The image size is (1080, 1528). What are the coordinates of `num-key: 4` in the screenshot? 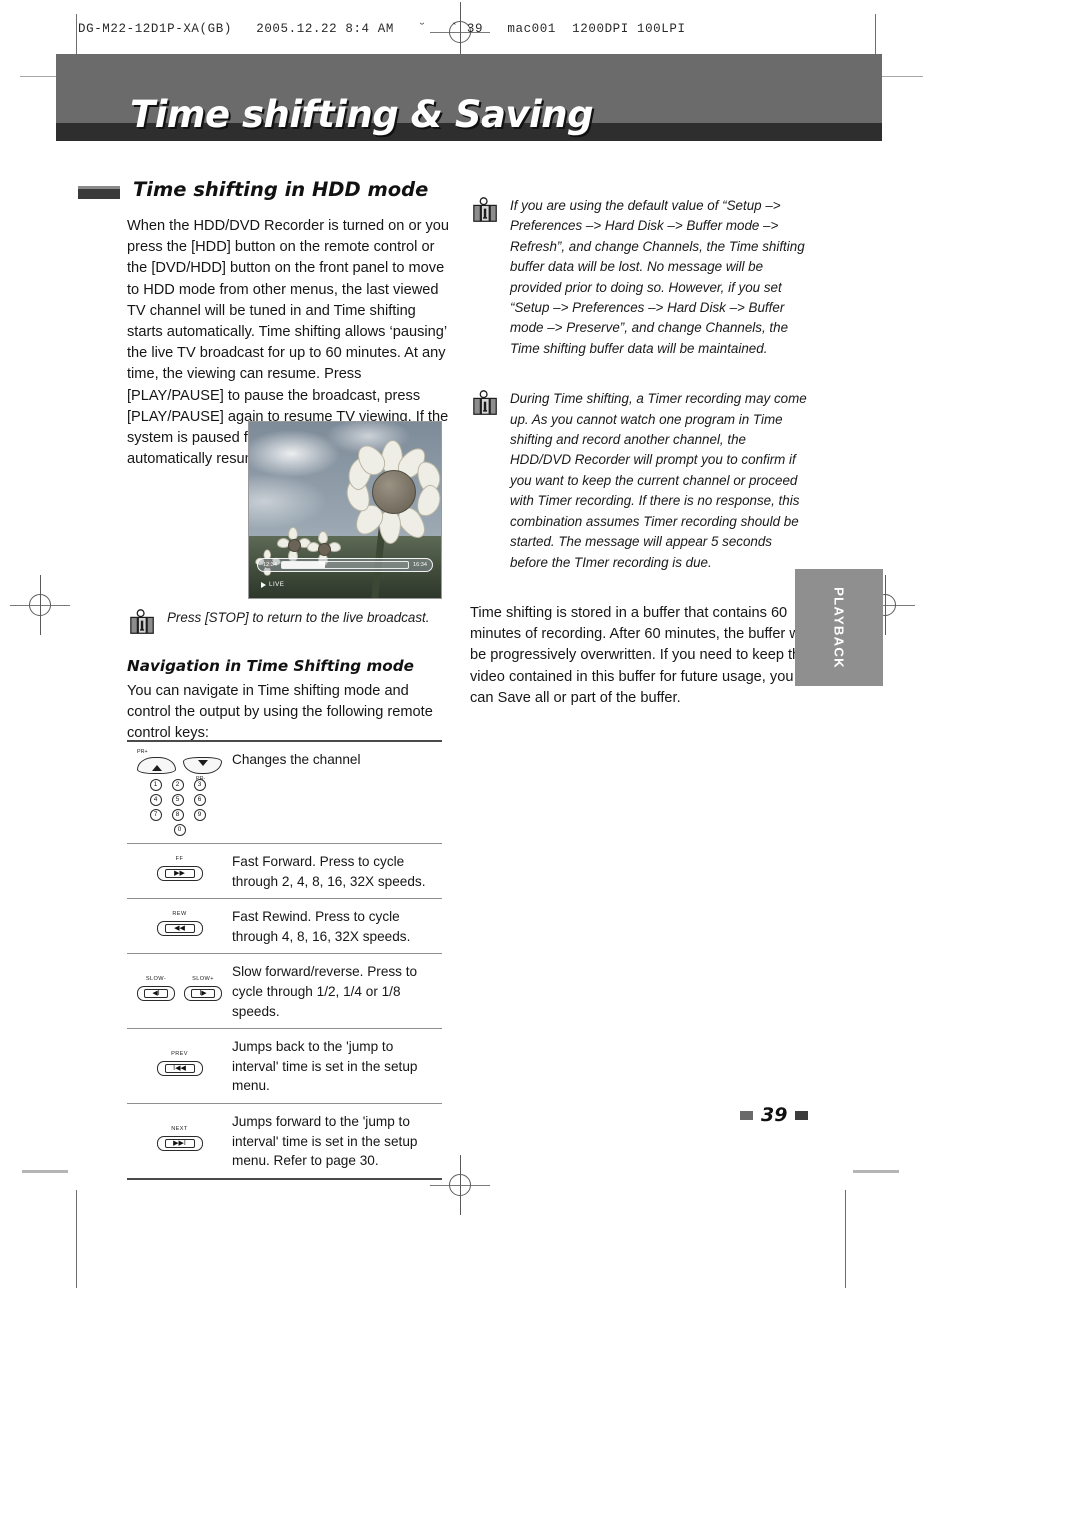 It's located at (155, 800).